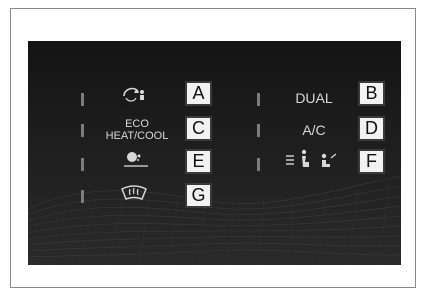 Image resolution: width=425 pixels, height=295 pixels. I want to click on callout-f: F, so click(371, 161).